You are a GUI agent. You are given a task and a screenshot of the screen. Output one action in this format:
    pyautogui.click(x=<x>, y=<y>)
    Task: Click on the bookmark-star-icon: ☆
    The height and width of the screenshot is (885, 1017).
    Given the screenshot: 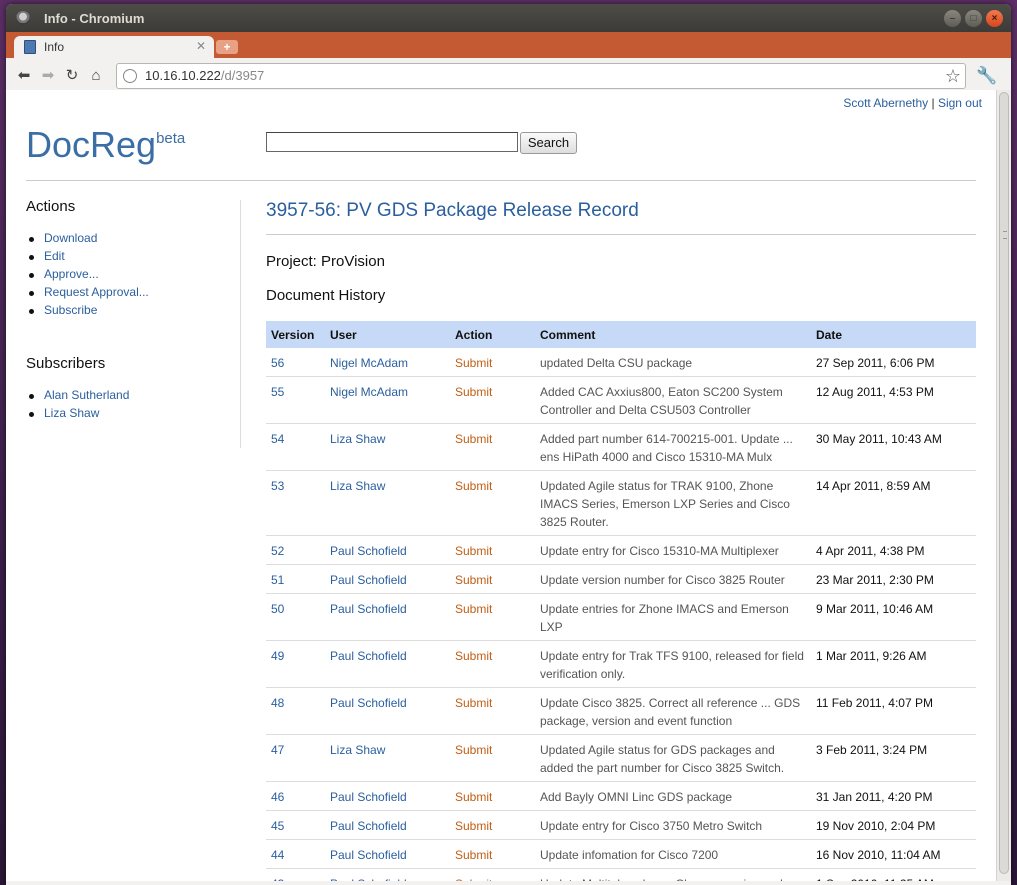 What is the action you would take?
    pyautogui.click(x=953, y=76)
    